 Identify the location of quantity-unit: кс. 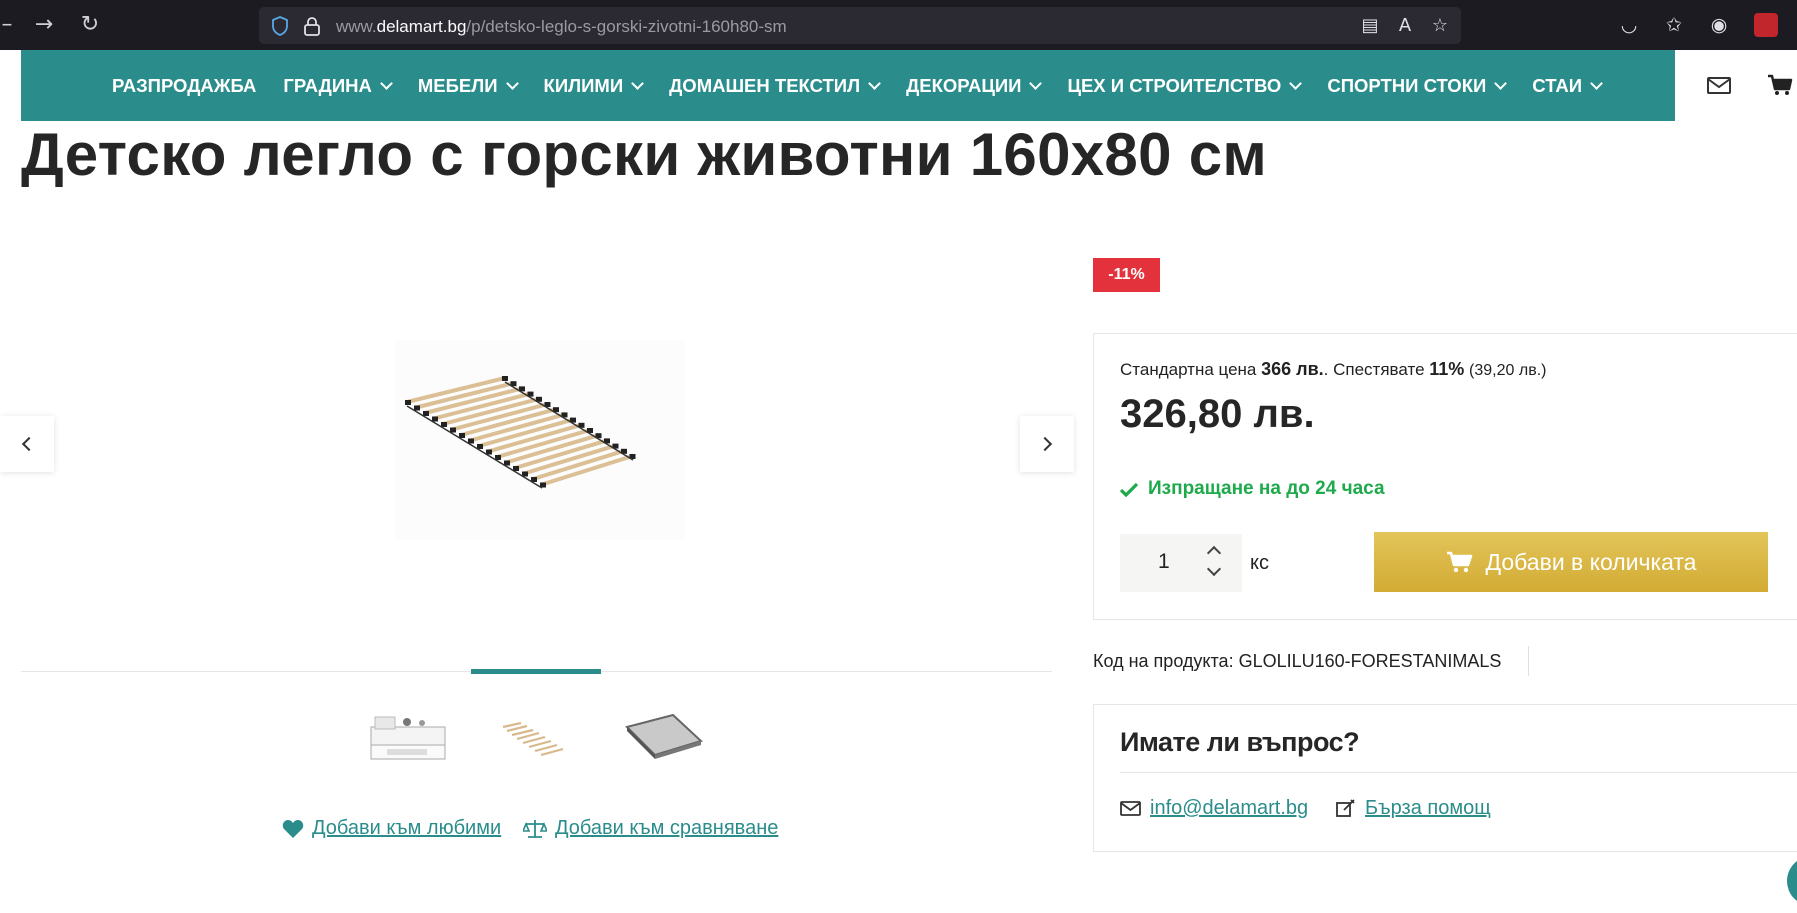
(1259, 563).